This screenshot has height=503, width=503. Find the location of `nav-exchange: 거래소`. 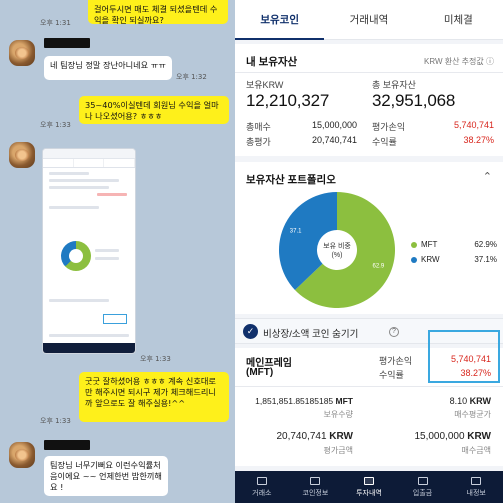

nav-exchange: 거래소 is located at coordinates (262, 487).